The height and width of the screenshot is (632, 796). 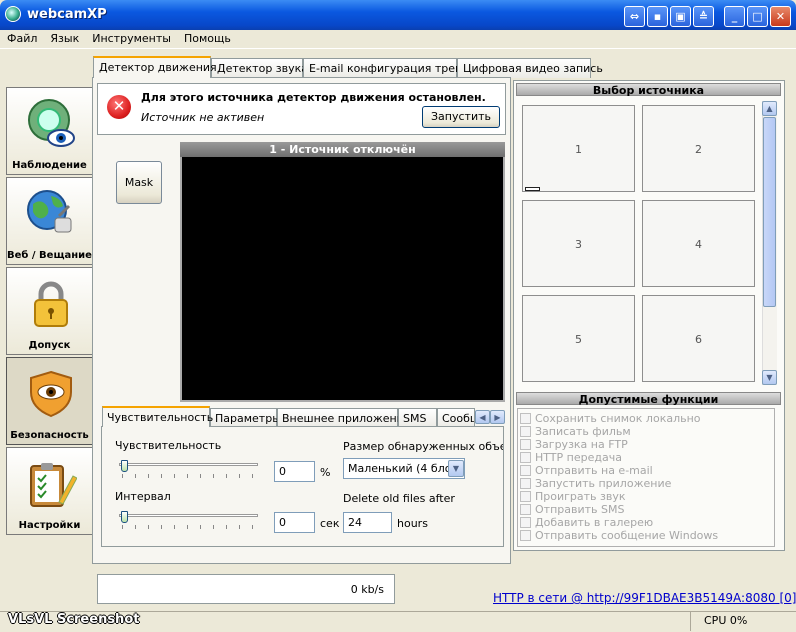 I want to click on subtab-sms: SMS, so click(x=417, y=417).